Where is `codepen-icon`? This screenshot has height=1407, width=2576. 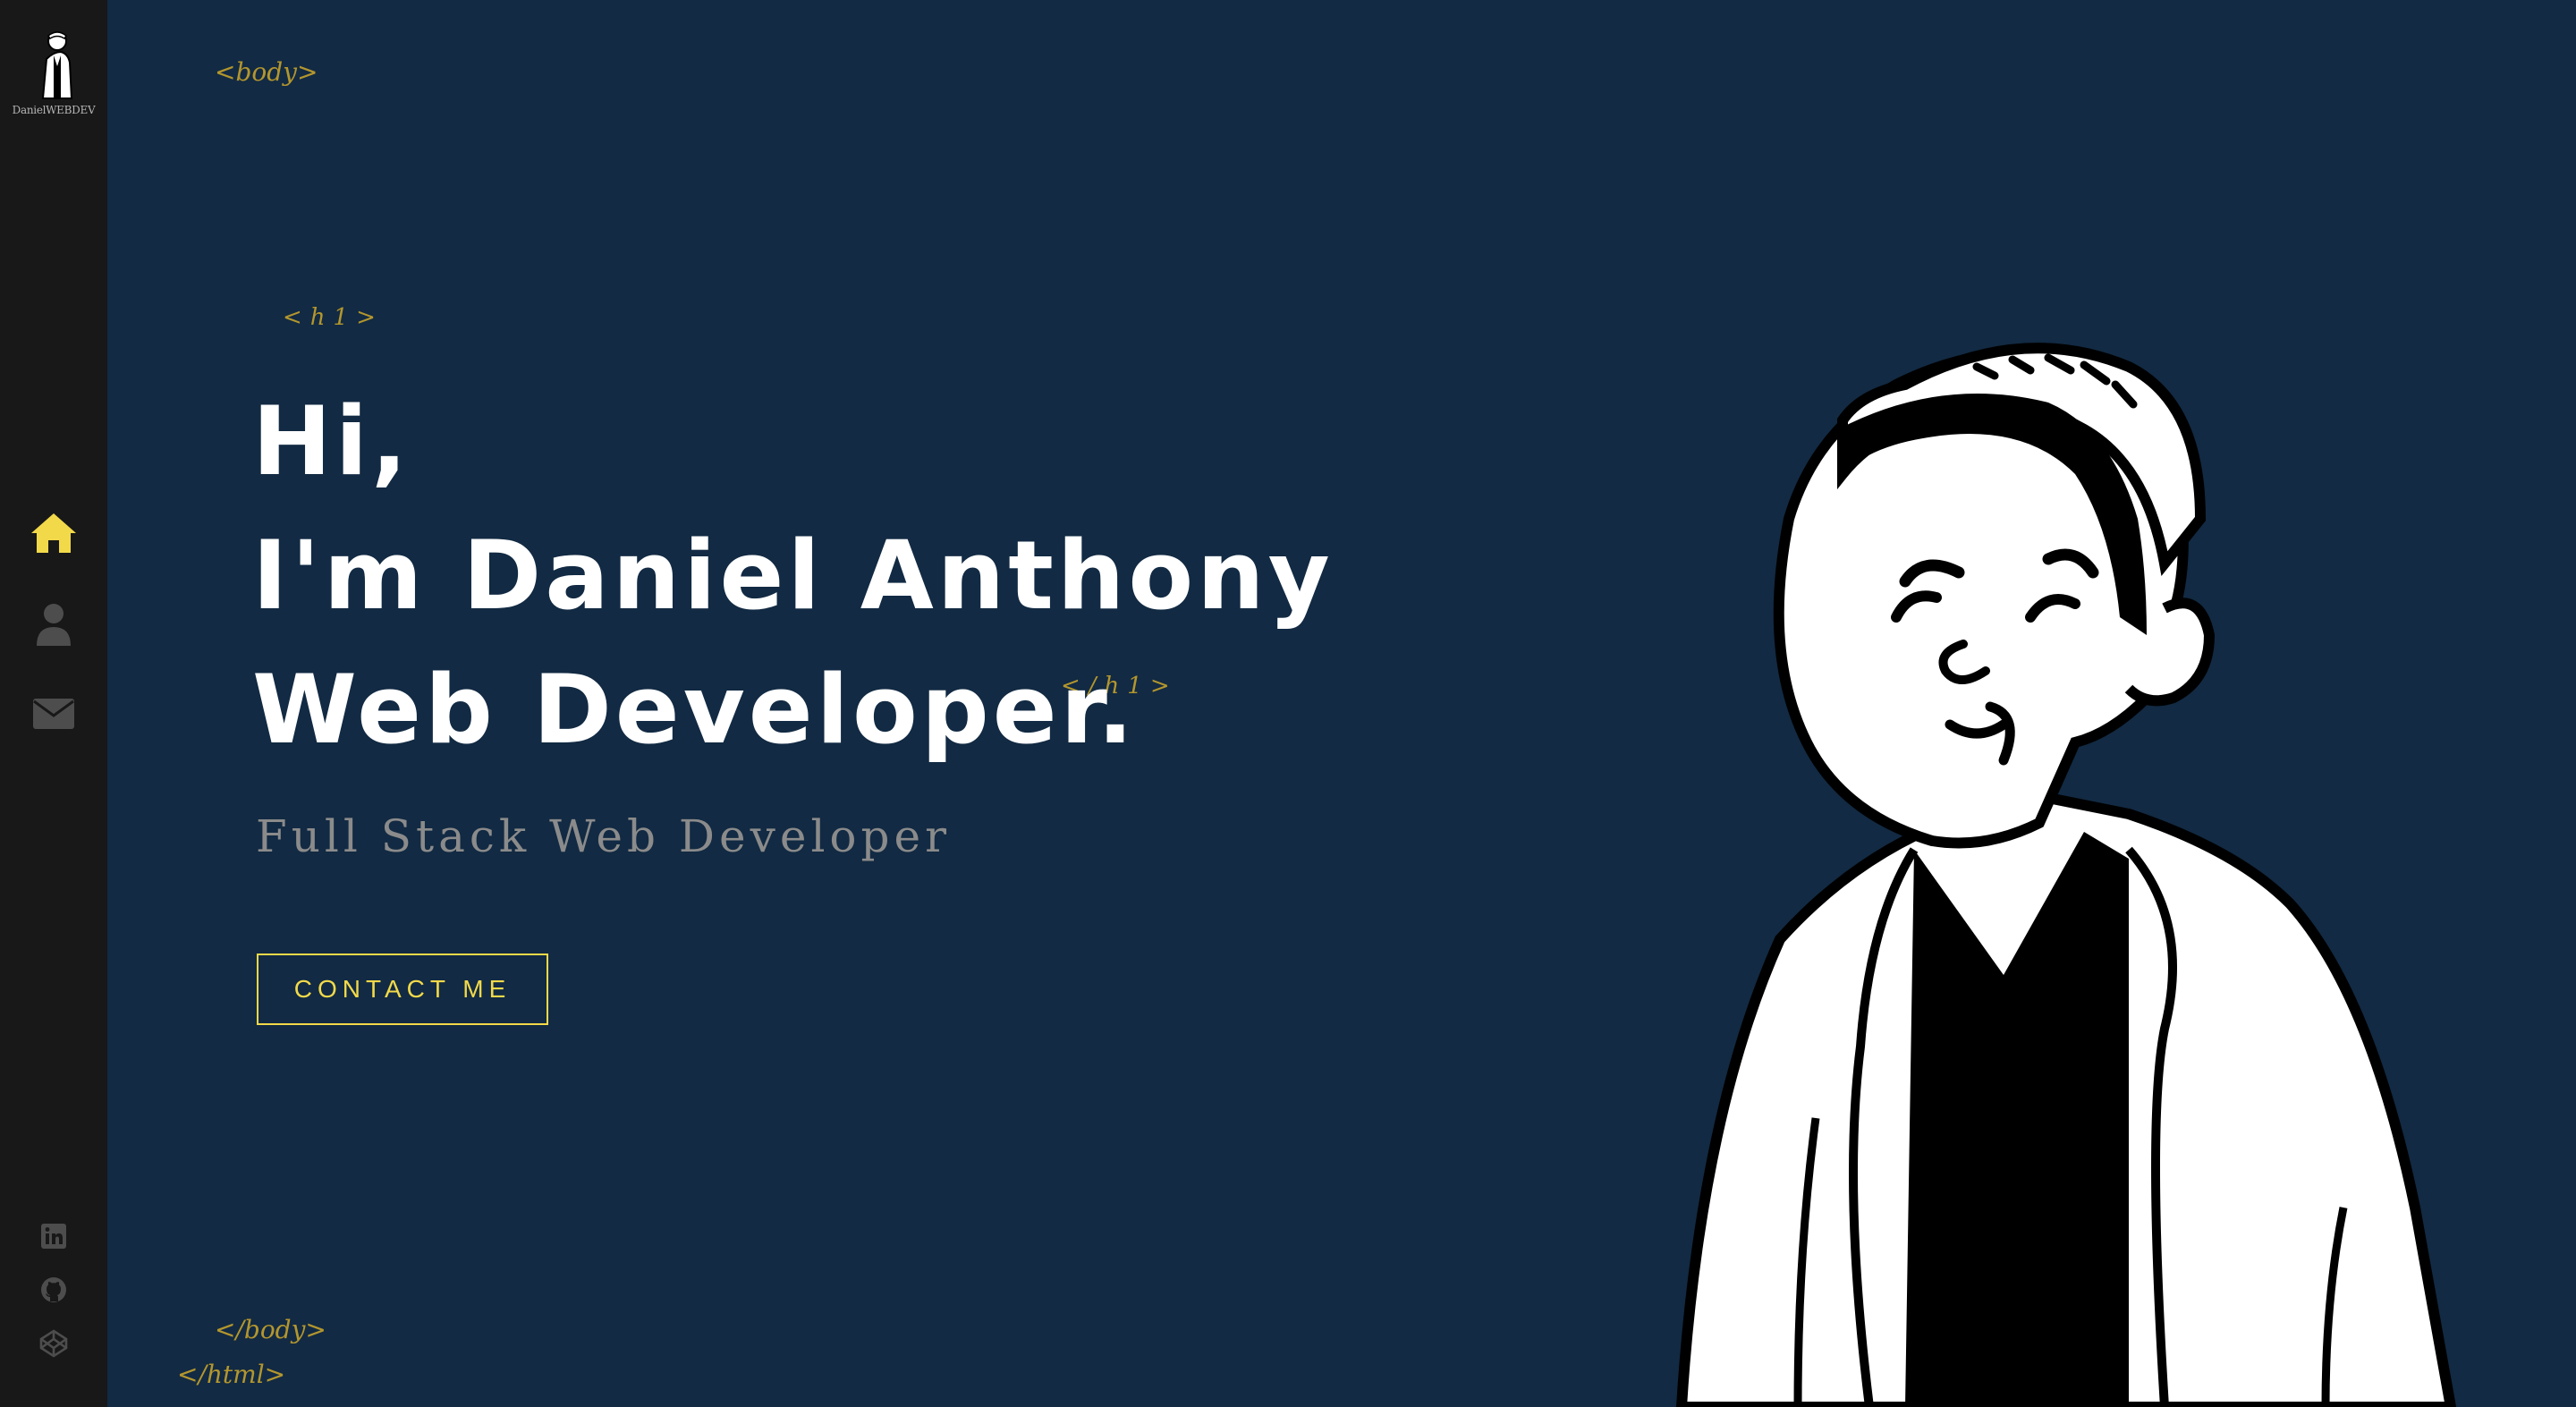 codepen-icon is located at coordinates (53, 1343).